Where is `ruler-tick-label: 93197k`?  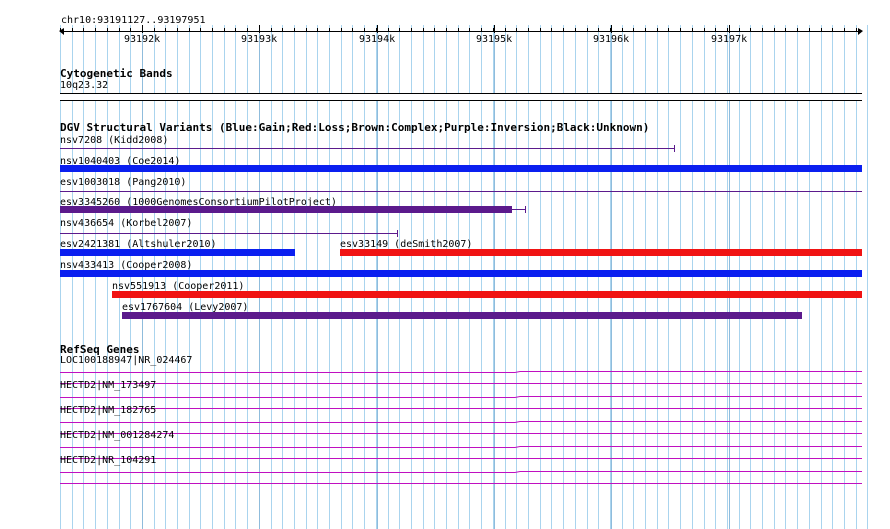 ruler-tick-label: 93197k is located at coordinates (729, 39).